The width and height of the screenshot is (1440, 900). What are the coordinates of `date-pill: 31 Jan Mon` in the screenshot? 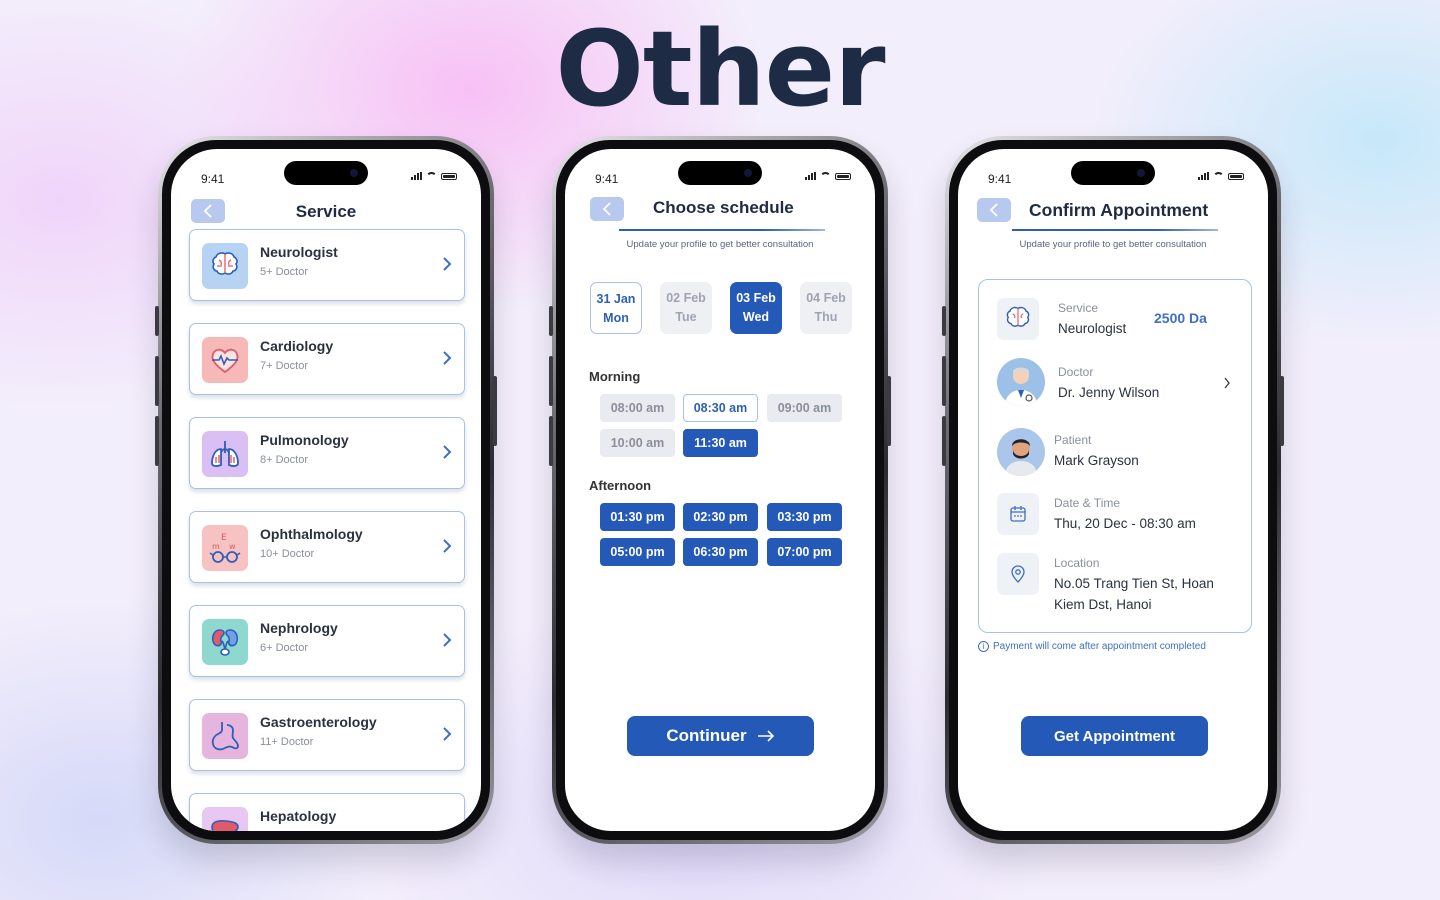 It's located at (616, 308).